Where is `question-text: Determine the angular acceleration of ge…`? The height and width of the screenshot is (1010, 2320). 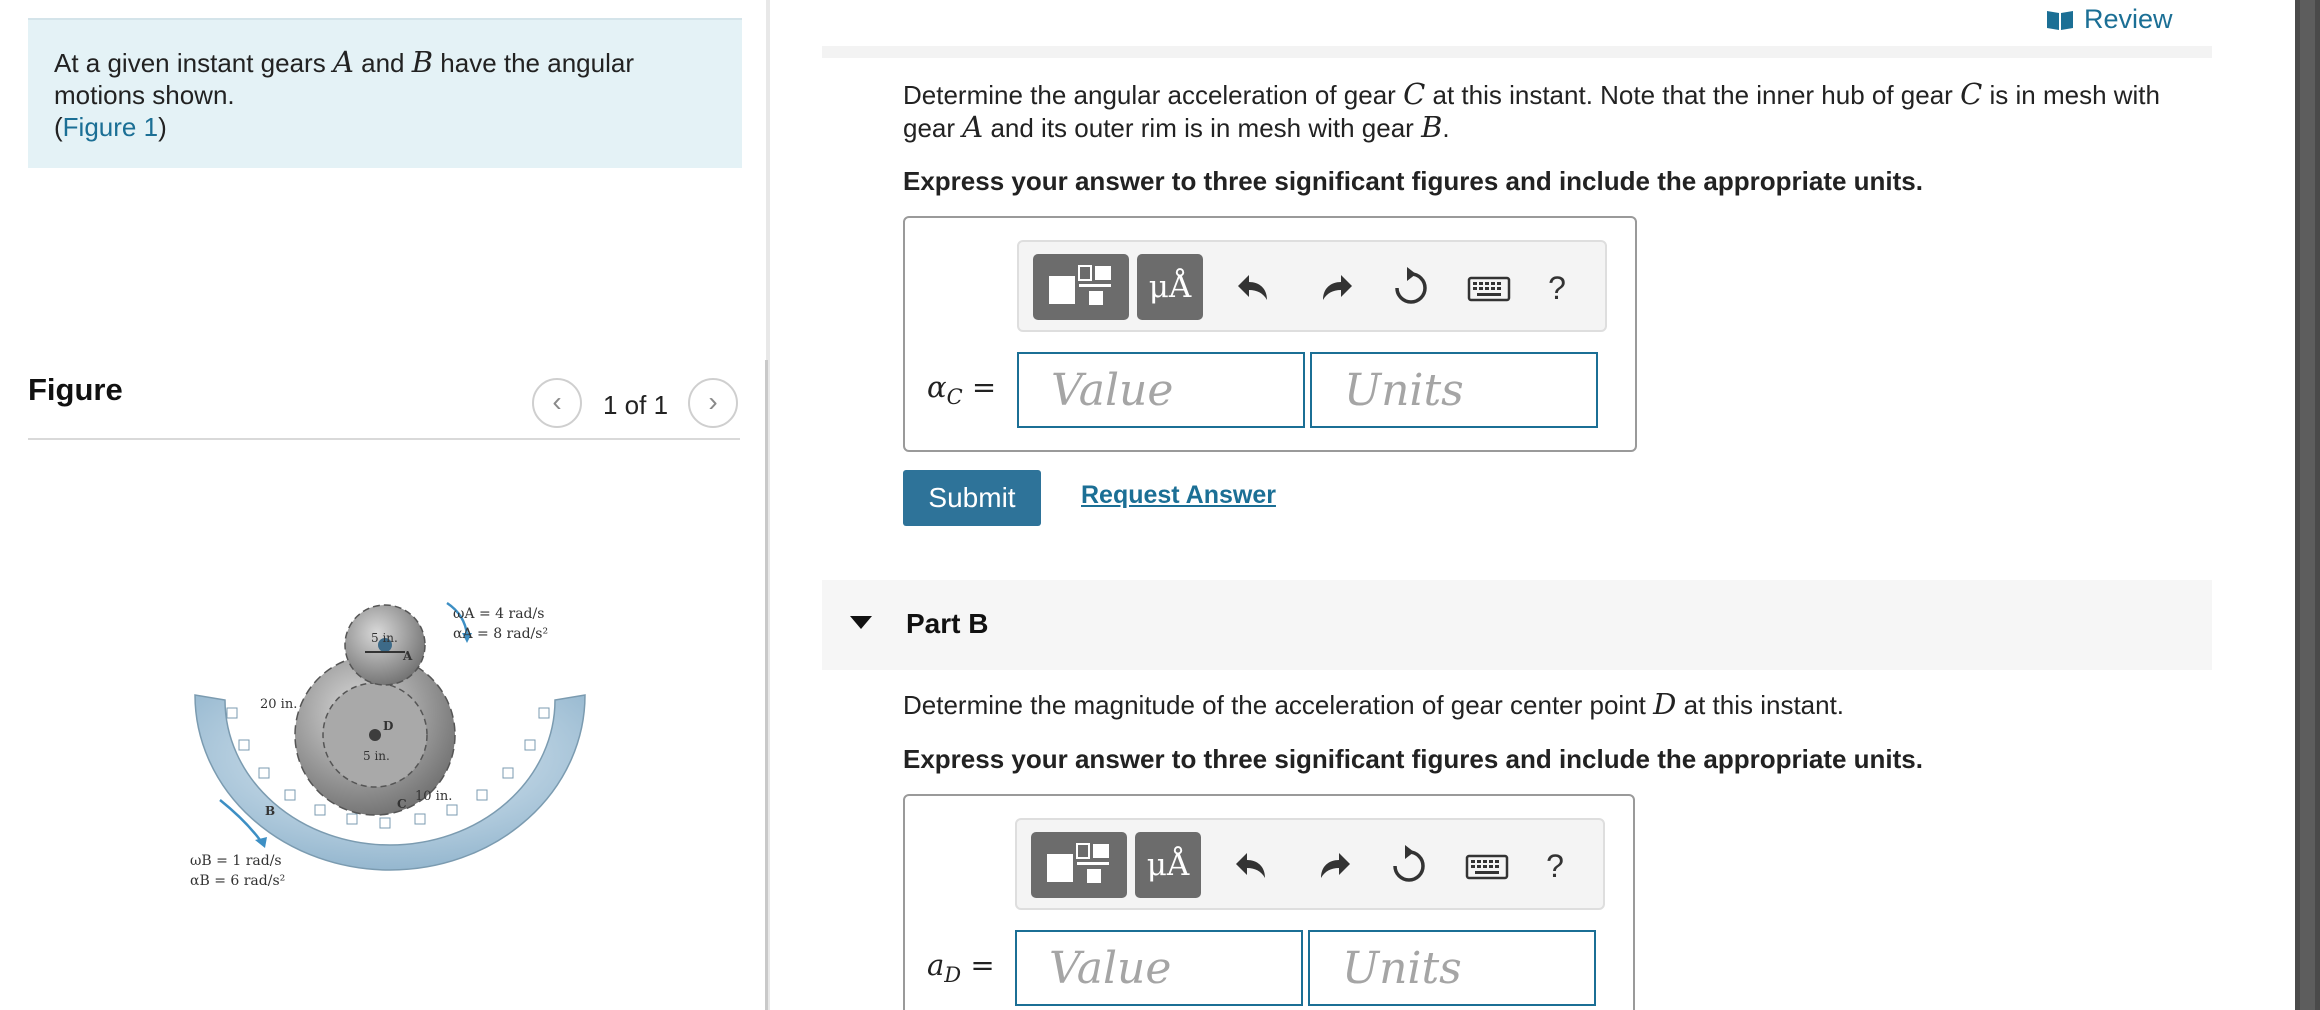 question-text: Determine the angular acceleration of ge… is located at coordinates (1153, 95).